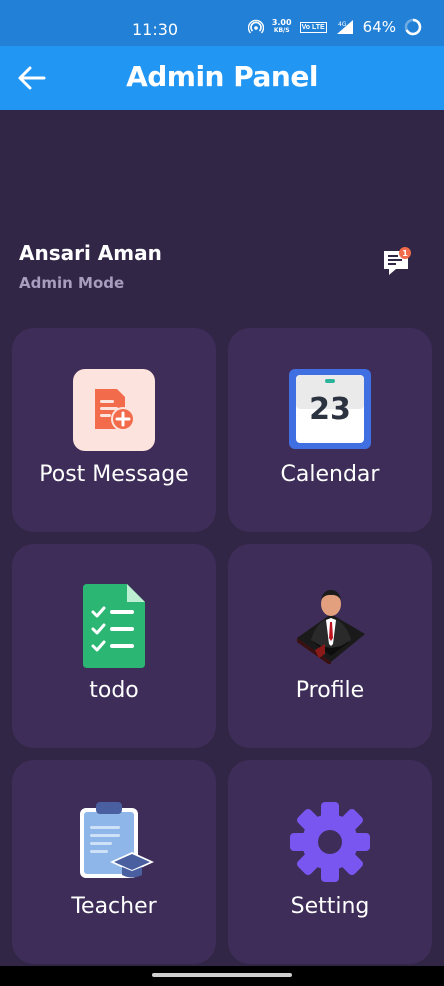  Describe the element at coordinates (222, 23) in the screenshot. I see `status-bar: 11:30 3.00 KB/S Vo LTE 4G 64%` at that location.